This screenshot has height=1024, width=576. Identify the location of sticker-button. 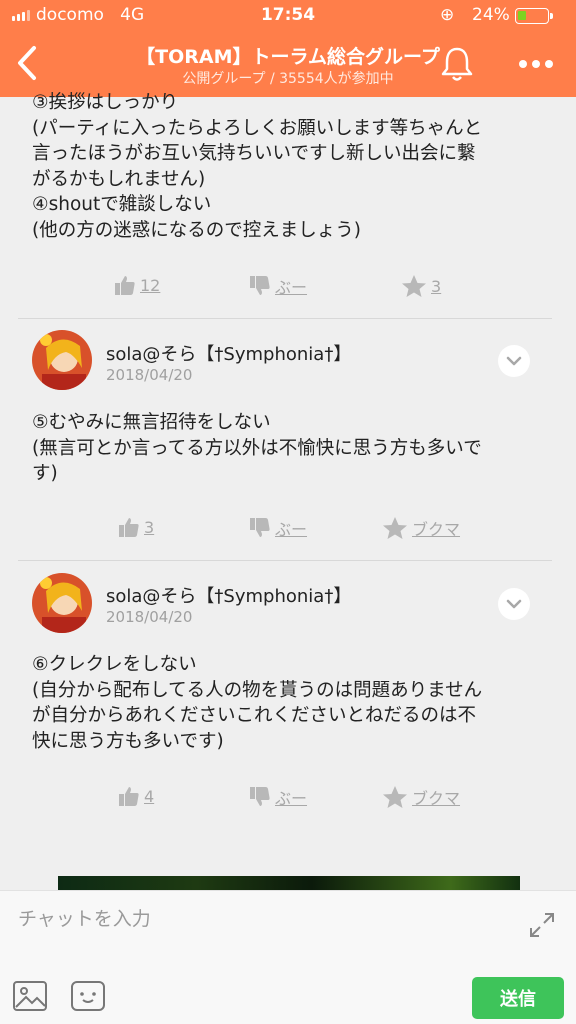
(88, 996).